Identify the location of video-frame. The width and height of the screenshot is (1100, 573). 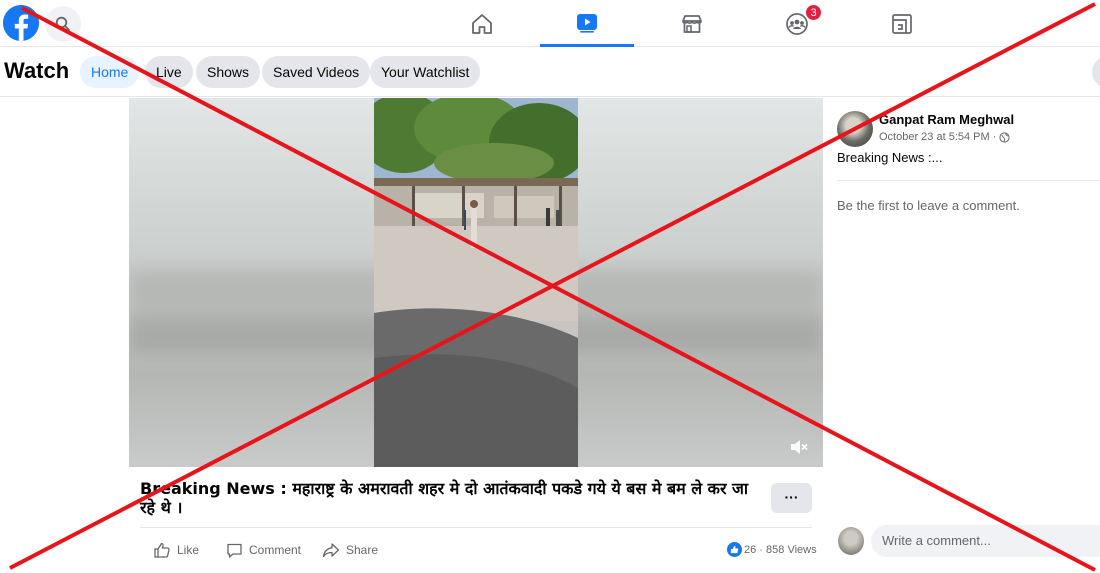
(476, 282).